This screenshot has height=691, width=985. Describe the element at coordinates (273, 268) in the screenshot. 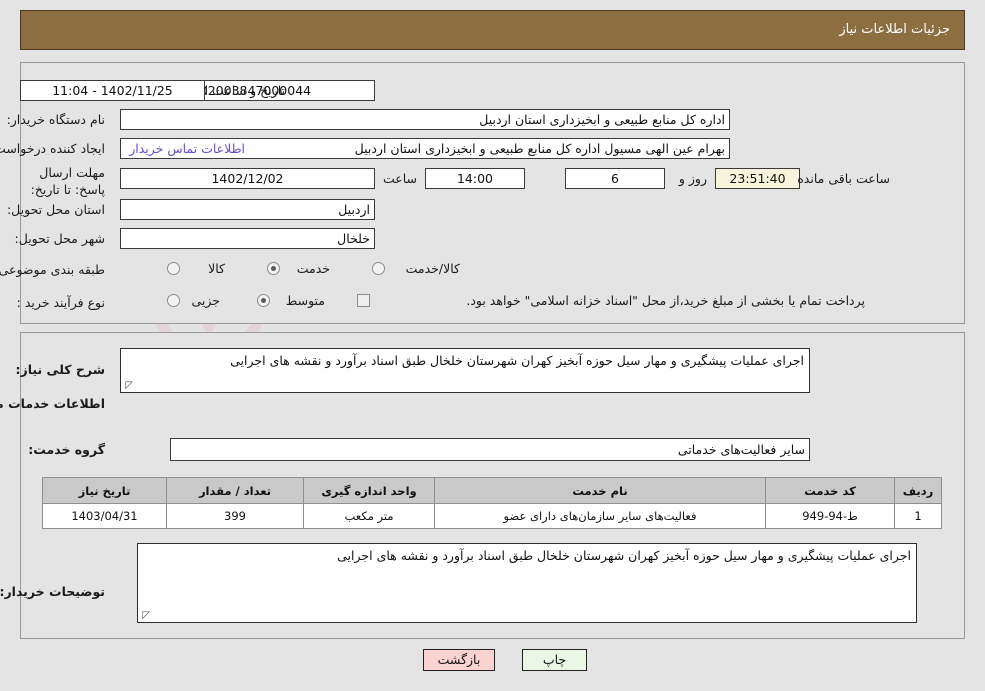

I see `category-radio-service` at that location.